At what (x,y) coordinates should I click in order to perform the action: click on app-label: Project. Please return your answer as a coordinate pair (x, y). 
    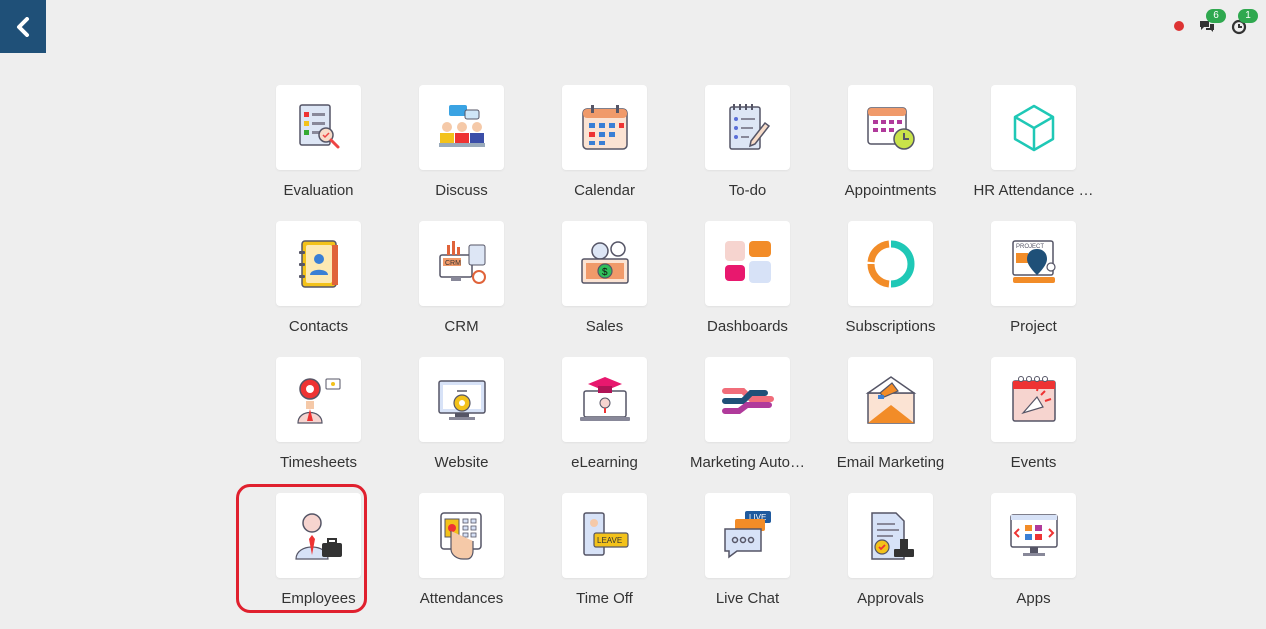
    Looking at the image, I should click on (1033, 326).